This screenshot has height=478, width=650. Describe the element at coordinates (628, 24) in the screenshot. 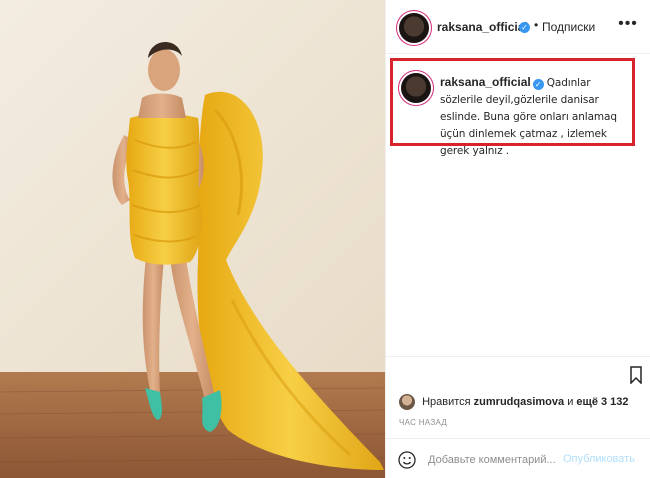

I see `more-options-icon: •••` at that location.